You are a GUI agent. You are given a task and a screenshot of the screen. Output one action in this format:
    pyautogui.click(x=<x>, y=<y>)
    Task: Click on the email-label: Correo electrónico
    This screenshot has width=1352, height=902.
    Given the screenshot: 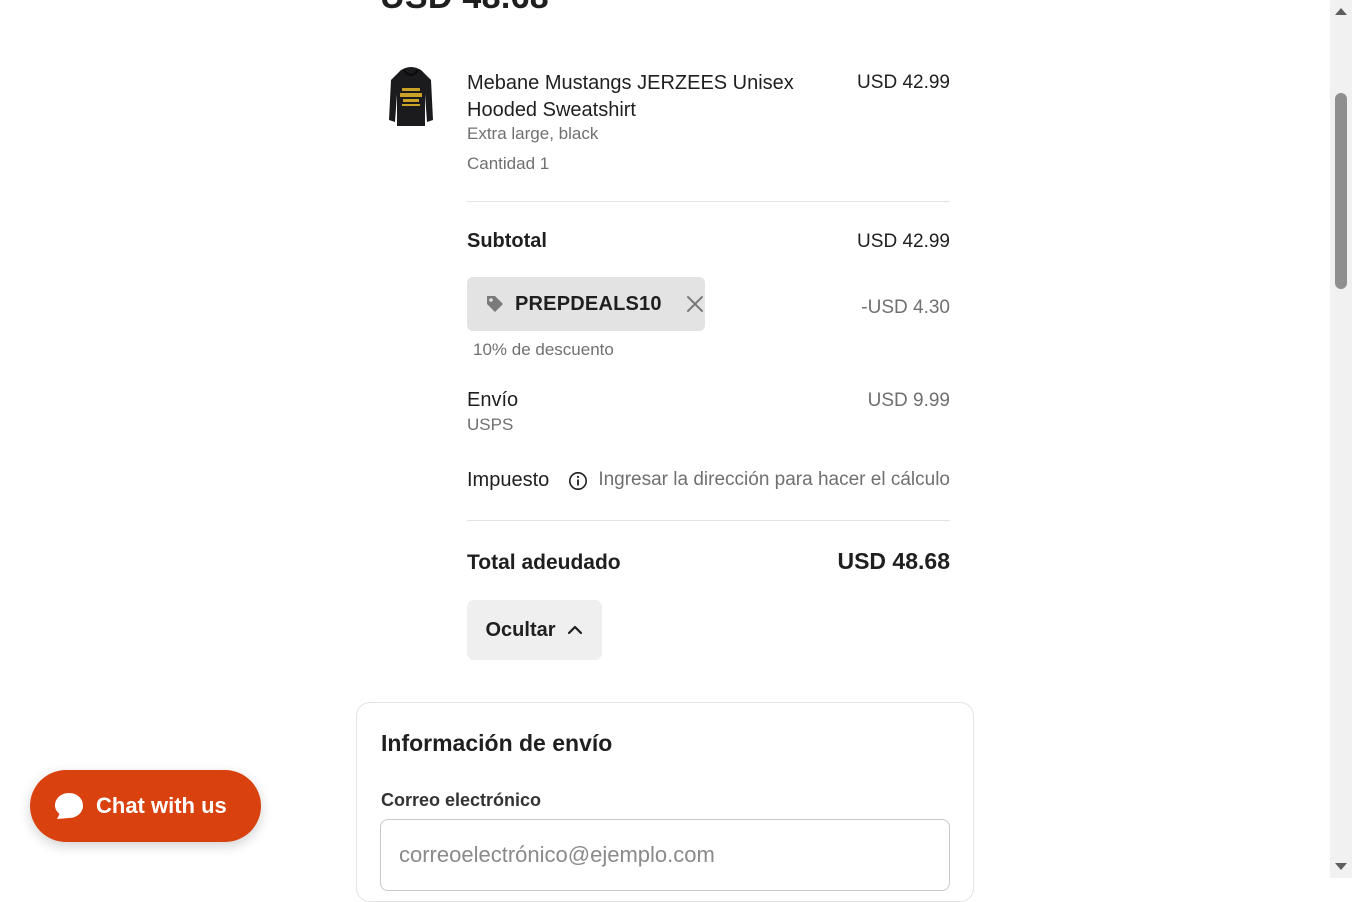 What is the action you would take?
    pyautogui.click(x=461, y=800)
    